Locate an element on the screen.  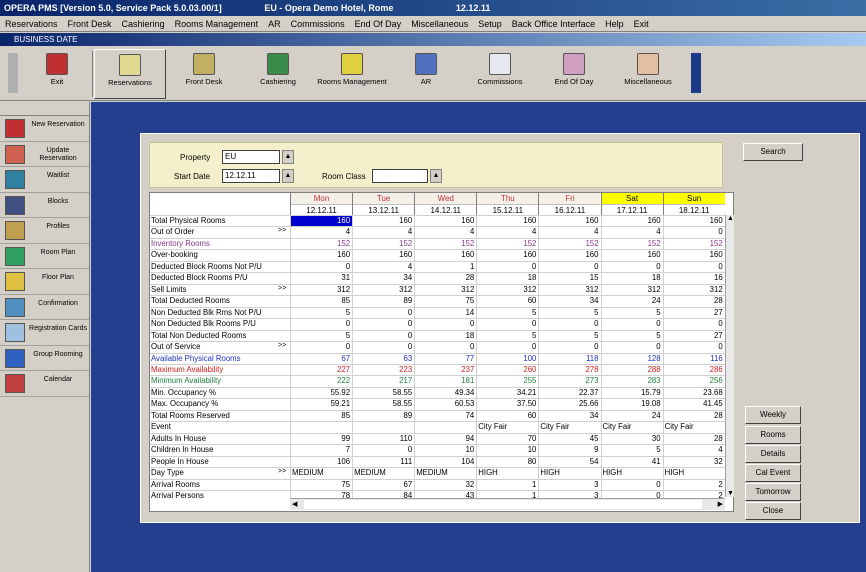
commissions-button: Commissions is located at coordinates (500, 74).